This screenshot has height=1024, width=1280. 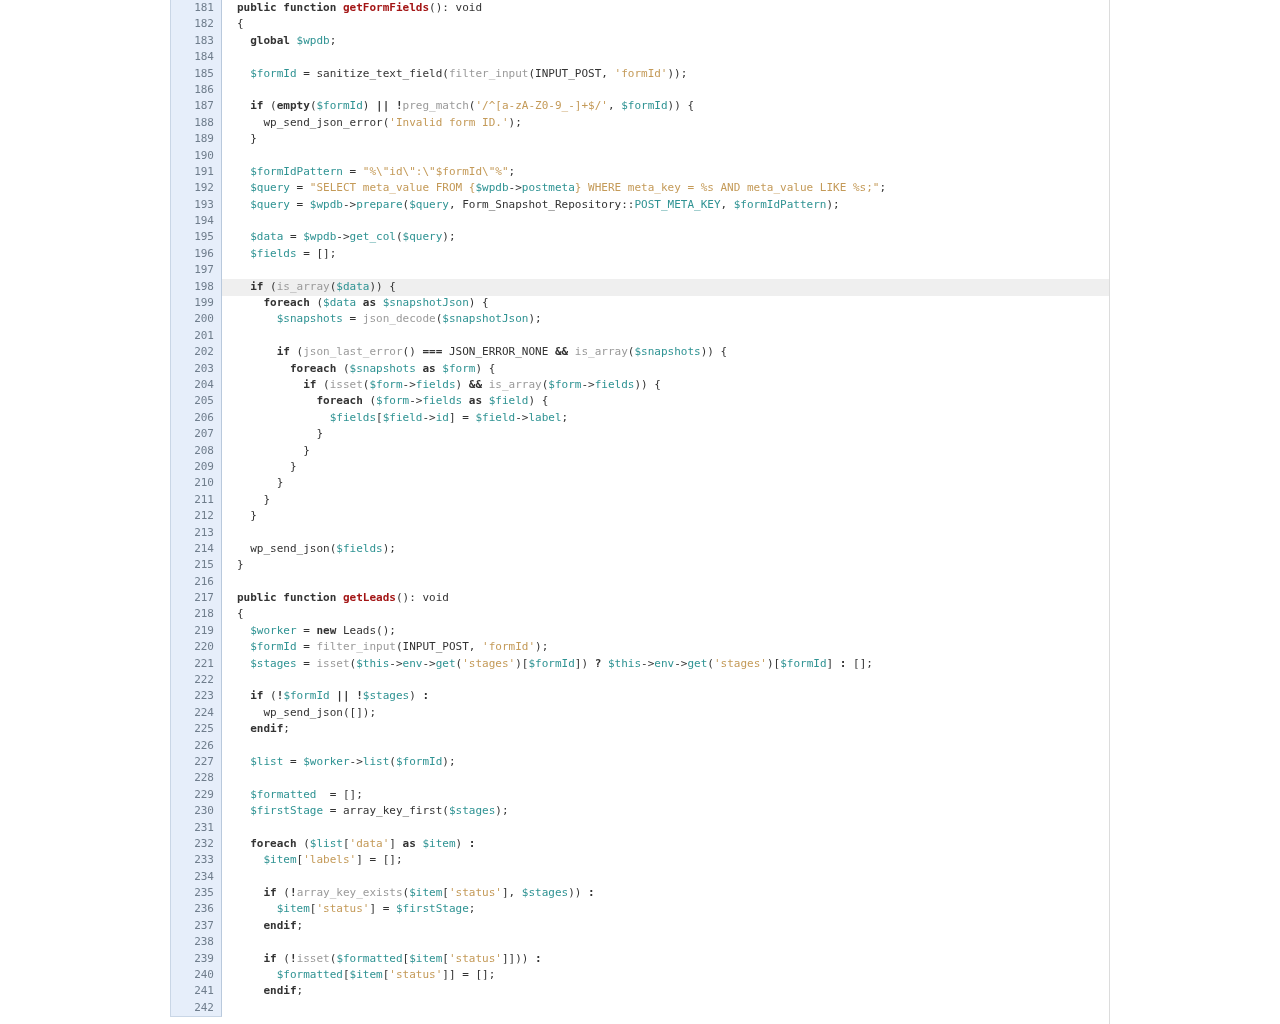 I want to click on code-line: wp_send_json([]);, so click(x=320, y=712).